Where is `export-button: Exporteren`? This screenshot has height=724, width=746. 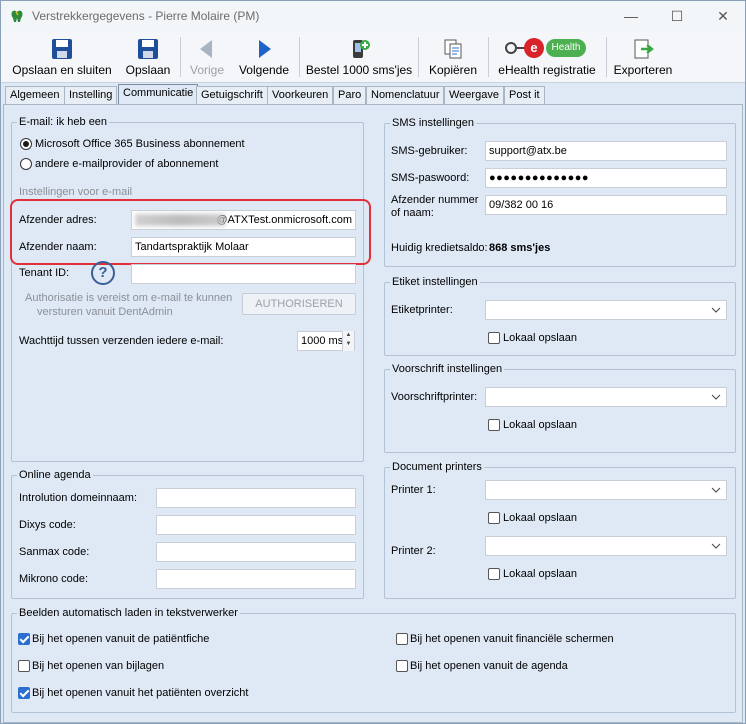 export-button: Exporteren is located at coordinates (643, 58).